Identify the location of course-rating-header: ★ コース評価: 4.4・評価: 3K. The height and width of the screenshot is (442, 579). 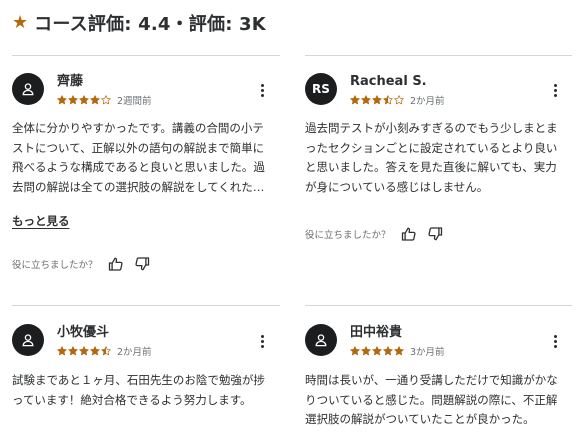
(139, 23).